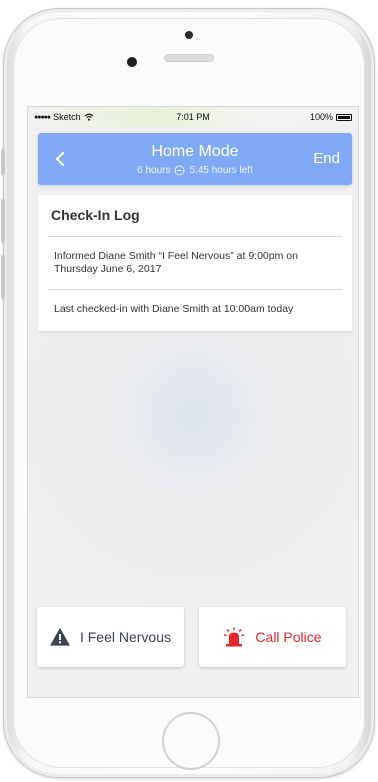 This screenshot has width=378, height=782. I want to click on carrier-name: Sketch, so click(67, 117).